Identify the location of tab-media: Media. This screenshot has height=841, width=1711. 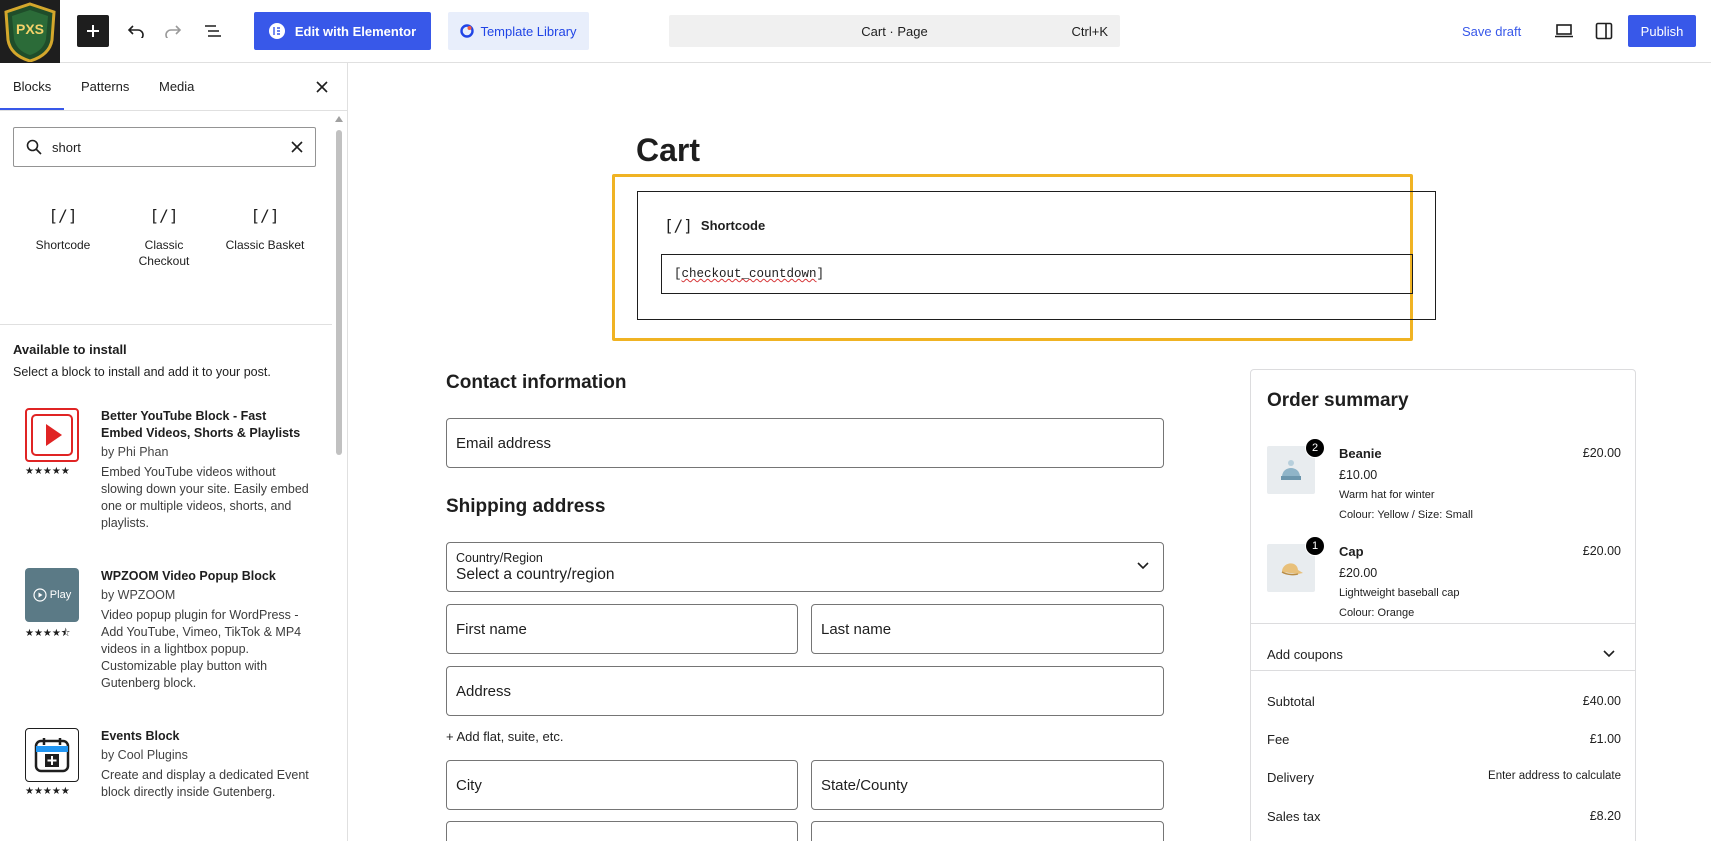
(176, 87).